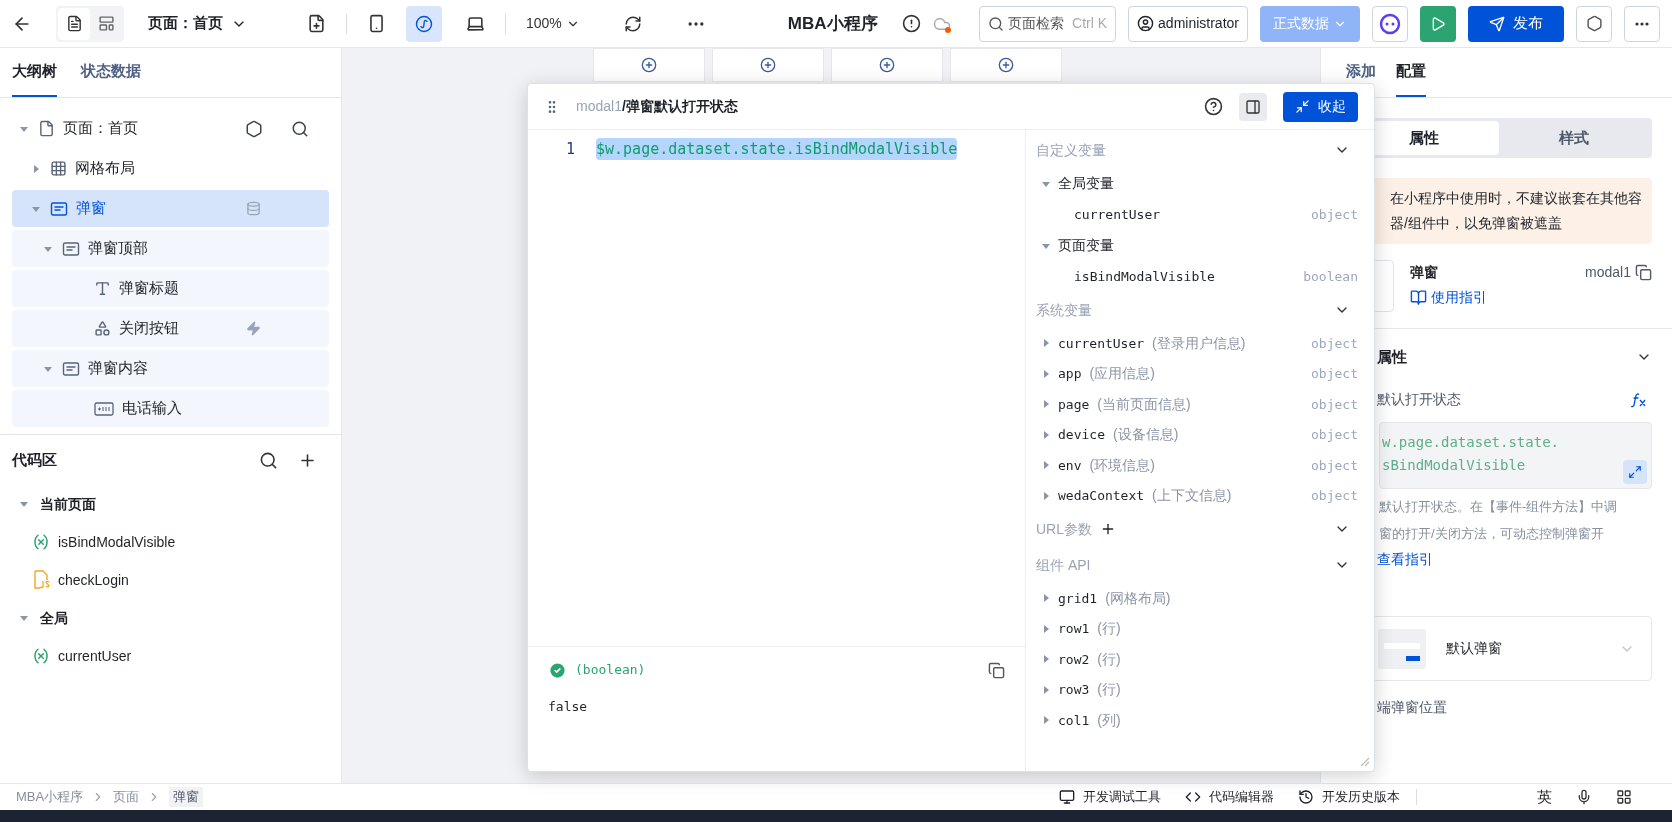  Describe the element at coordinates (105, 168) in the screenshot. I see `tree-label: 网格布局` at that location.